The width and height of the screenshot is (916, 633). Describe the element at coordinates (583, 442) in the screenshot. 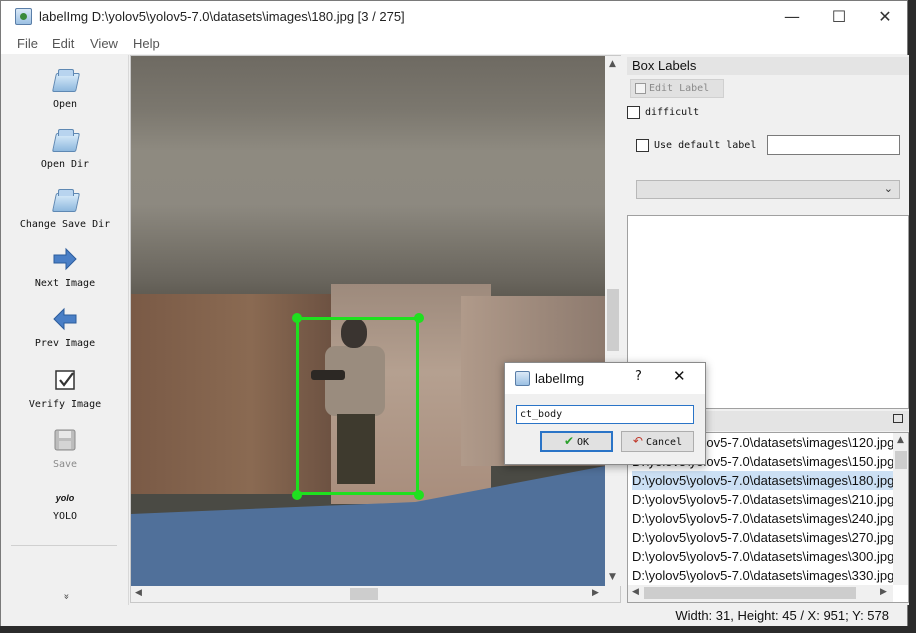

I see `ok-label: OK` at that location.